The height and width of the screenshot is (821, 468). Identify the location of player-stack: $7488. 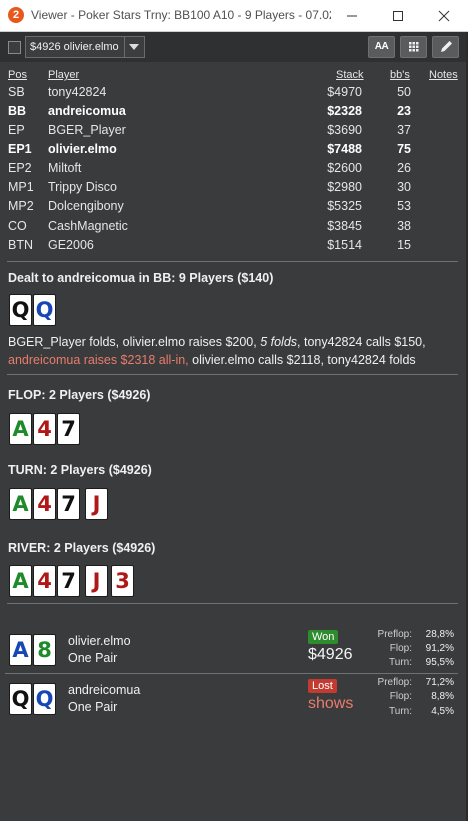
(344, 149).